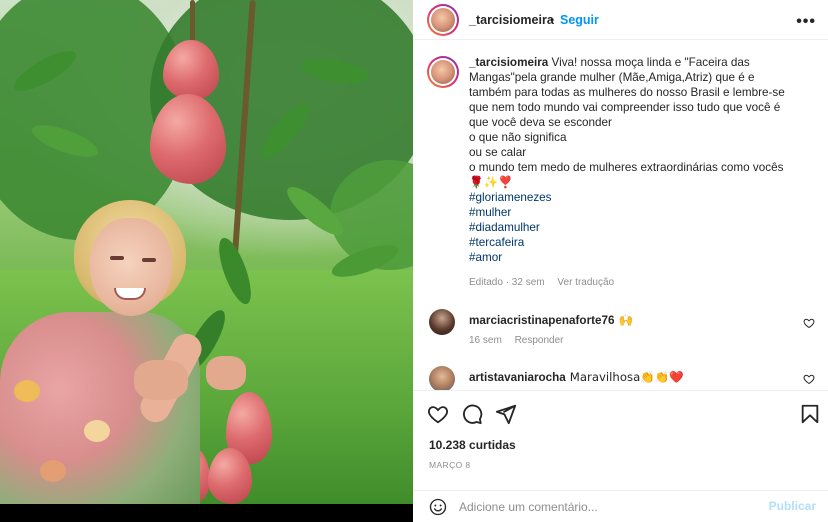 The height and width of the screenshot is (522, 828). What do you see at coordinates (438, 414) in the screenshot?
I see `heart-icon` at bounding box center [438, 414].